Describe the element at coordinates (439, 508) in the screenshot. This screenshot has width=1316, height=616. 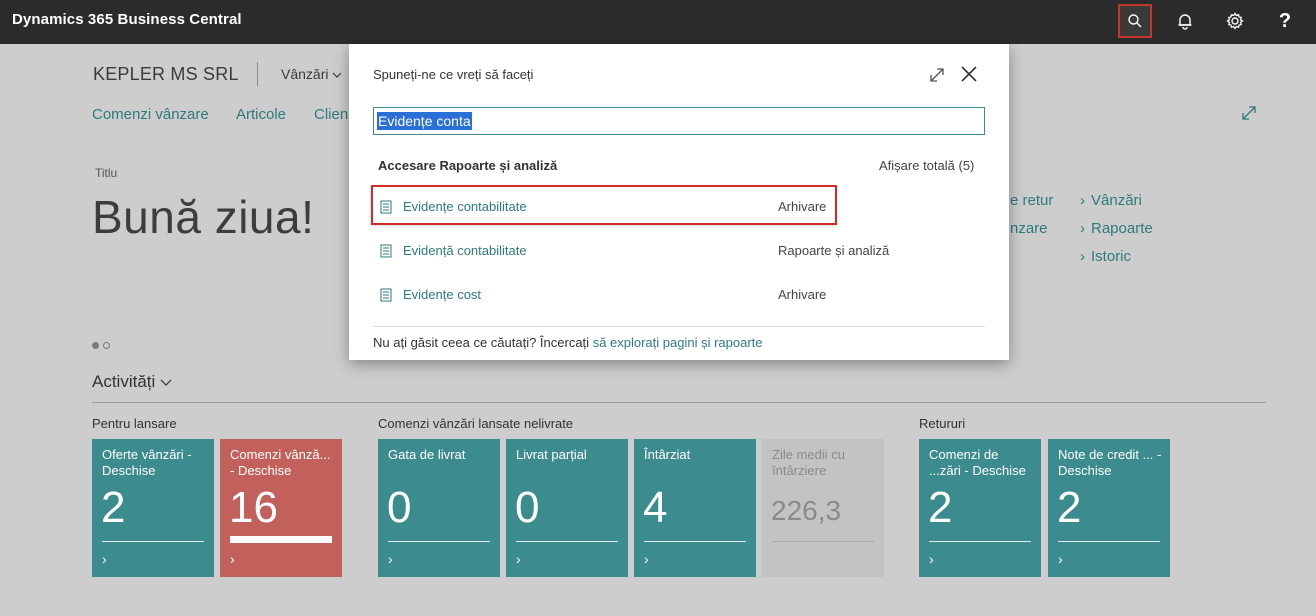
I see `cue-tile: Gata de livrat 0 ›` at that location.